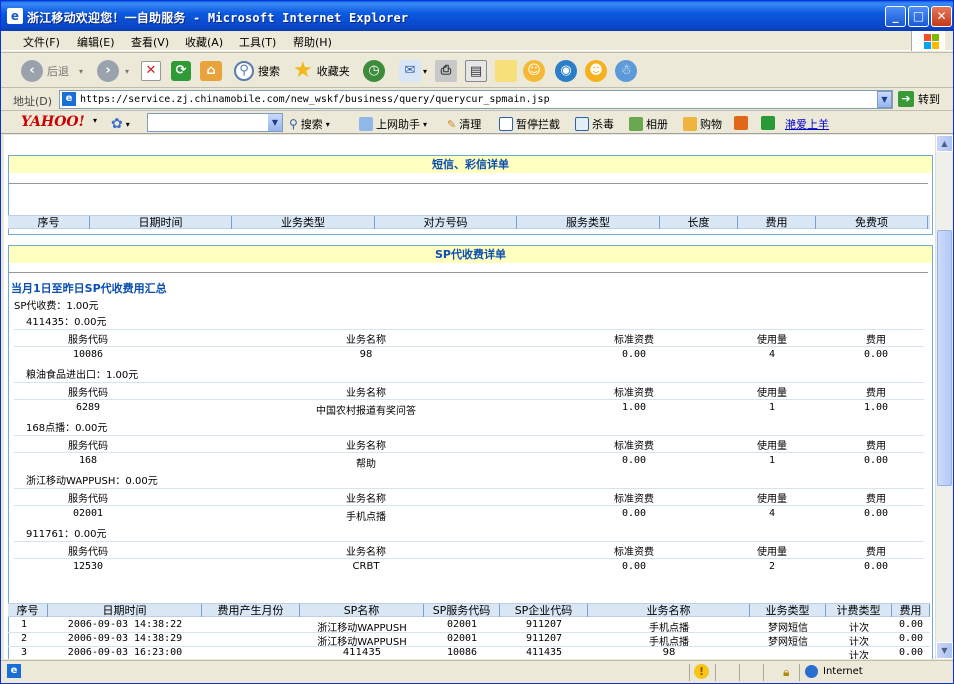  I want to click on mail-dropdown-icon: ▾, so click(425, 71).